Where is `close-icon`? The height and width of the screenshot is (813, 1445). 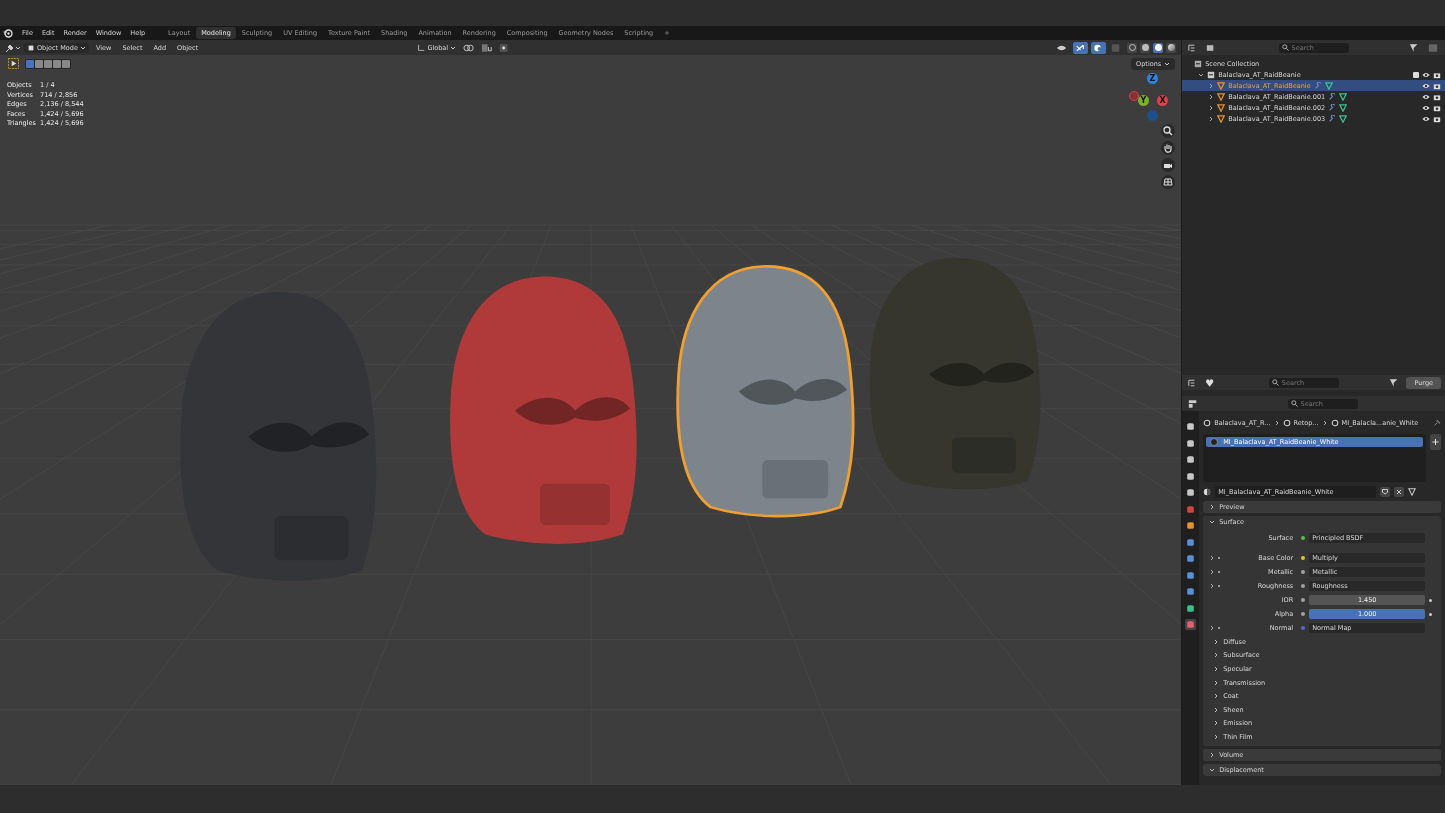 close-icon is located at coordinates (1399, 492).